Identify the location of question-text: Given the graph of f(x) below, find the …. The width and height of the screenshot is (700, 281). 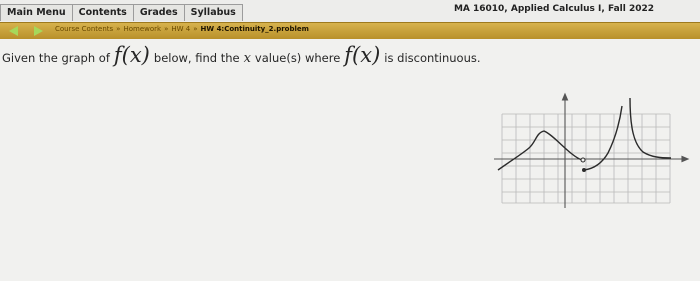
(241, 55).